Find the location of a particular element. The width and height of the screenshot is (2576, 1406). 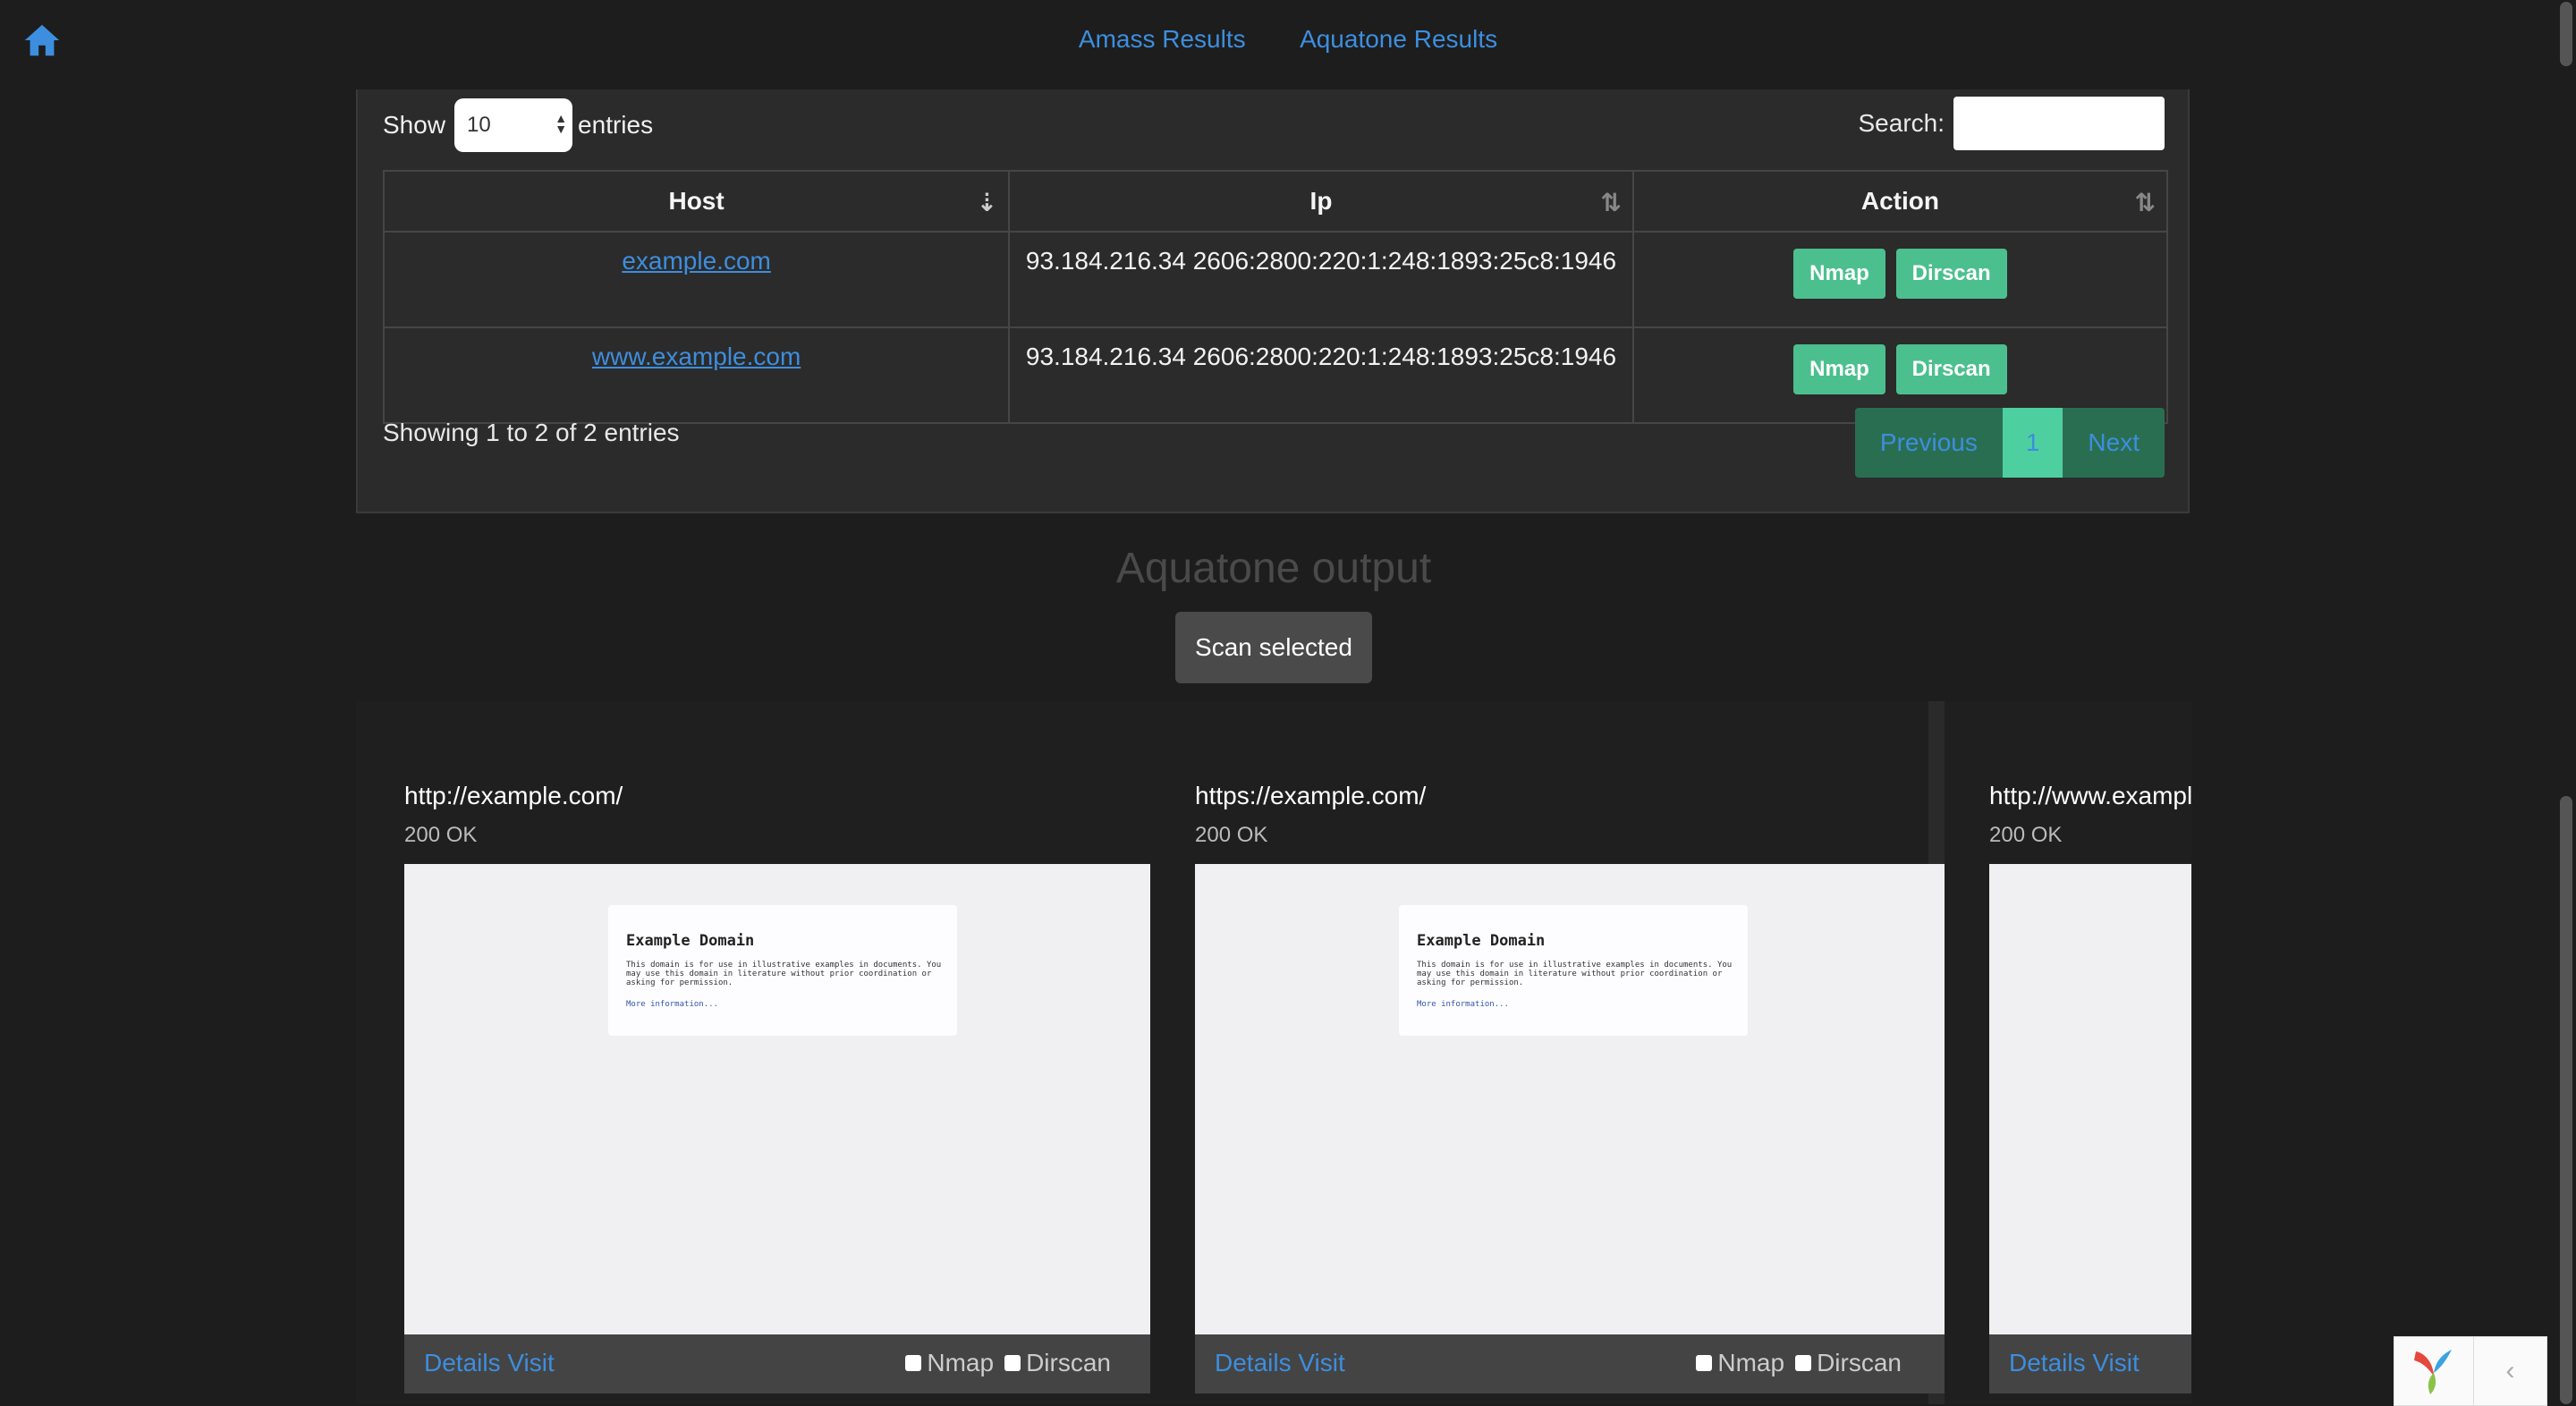

page-screenshot is located at coordinates (2090, 1099).